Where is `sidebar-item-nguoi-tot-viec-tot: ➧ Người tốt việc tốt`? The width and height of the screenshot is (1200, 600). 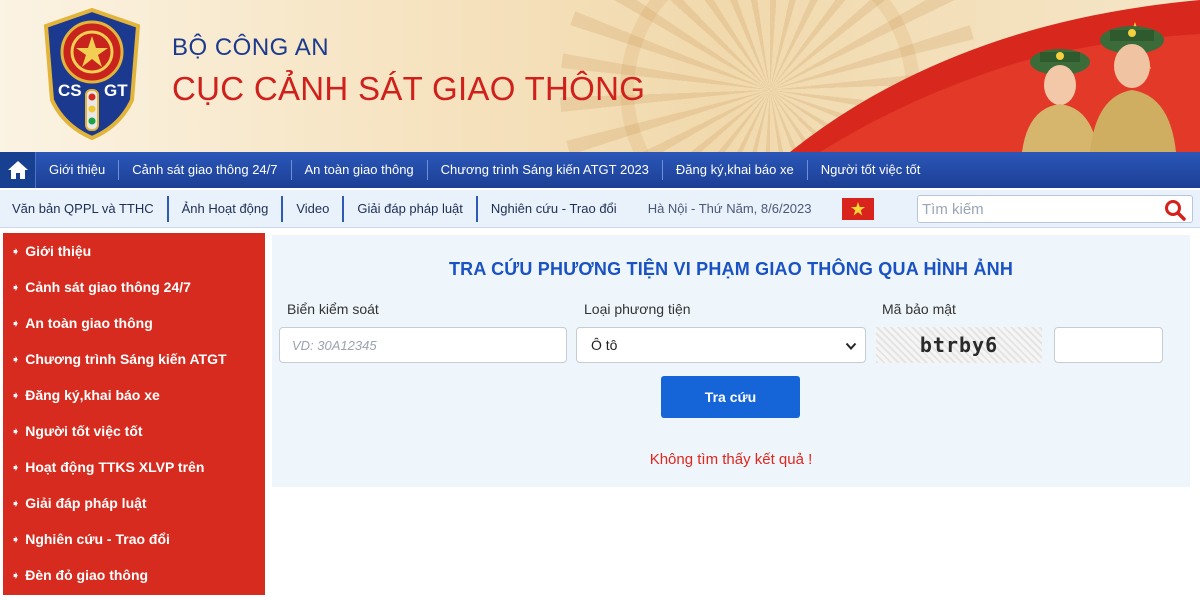
sidebar-item-nguoi-tot-viec-tot: ➧ Người tốt việc tốt is located at coordinates (134, 431).